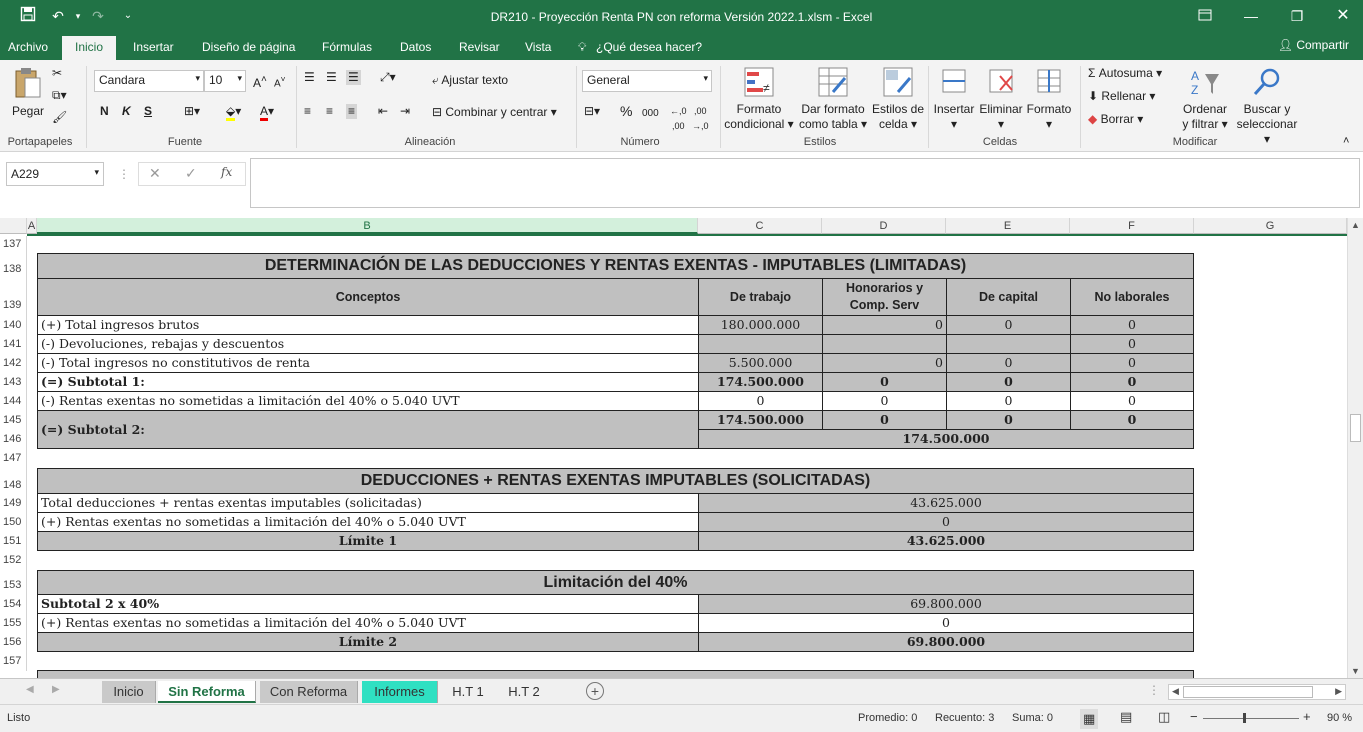 This screenshot has width=1363, height=732. I want to click on font-name-select: Candara ▾, so click(149, 81).